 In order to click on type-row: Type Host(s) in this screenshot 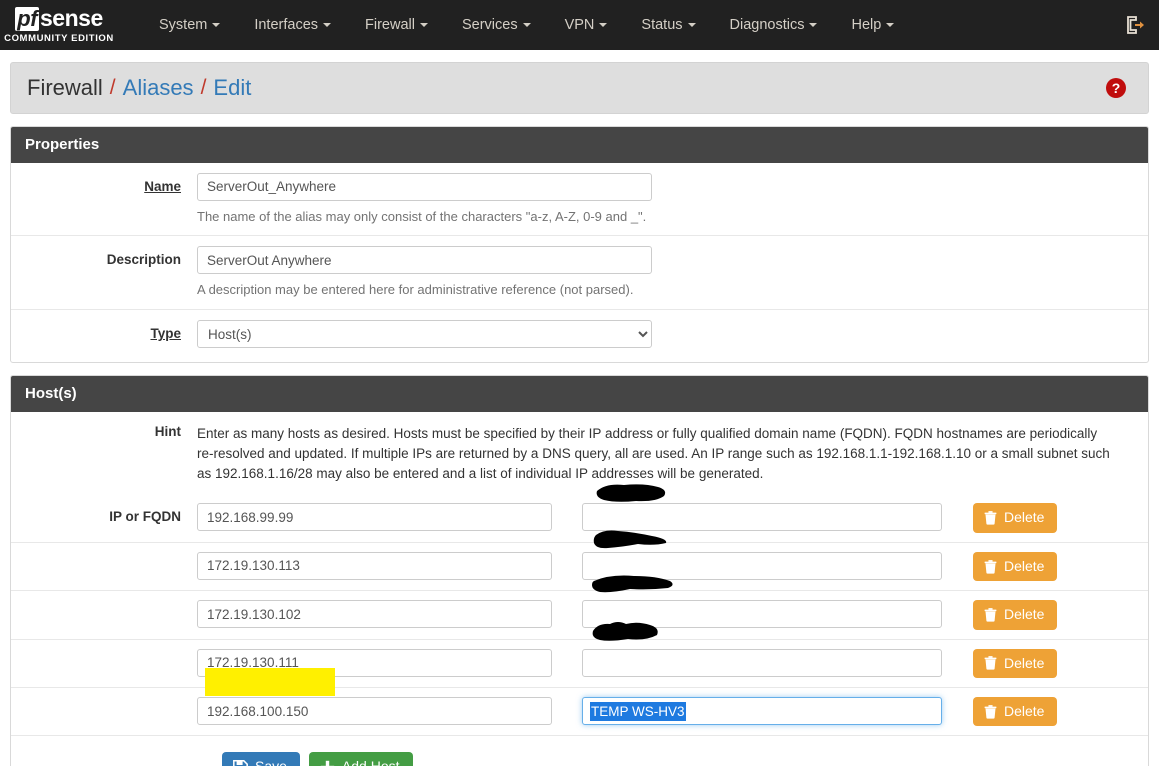, I will do `click(579, 336)`.